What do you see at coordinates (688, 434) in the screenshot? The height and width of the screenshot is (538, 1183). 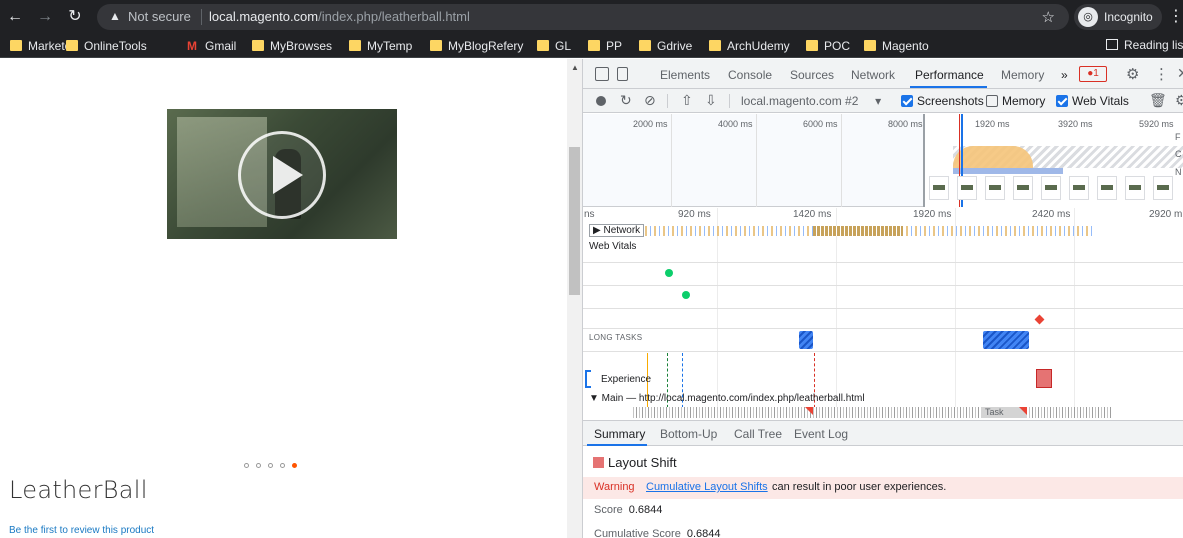 I see `tab-bottom-up: Bottom-Up` at bounding box center [688, 434].